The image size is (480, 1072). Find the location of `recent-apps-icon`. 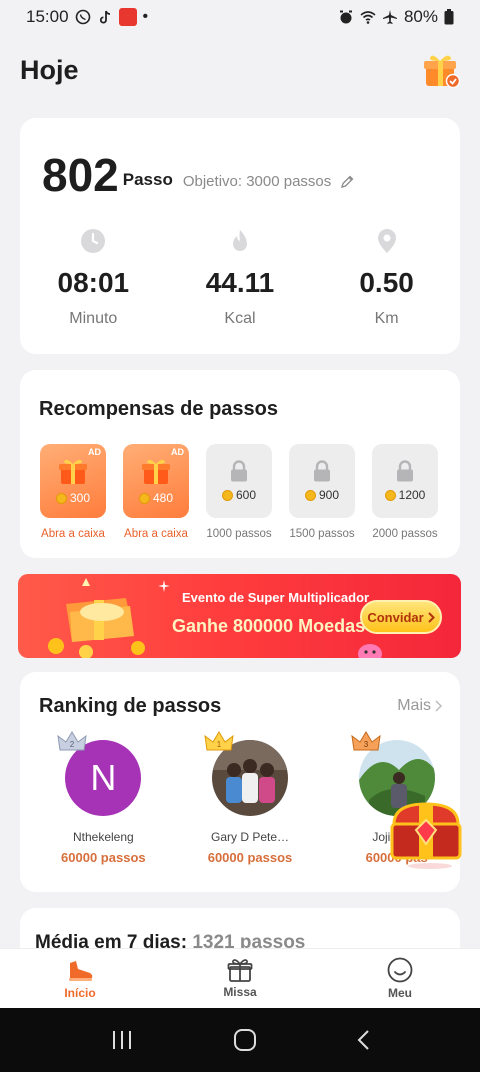

recent-apps-icon is located at coordinates (122, 1040).